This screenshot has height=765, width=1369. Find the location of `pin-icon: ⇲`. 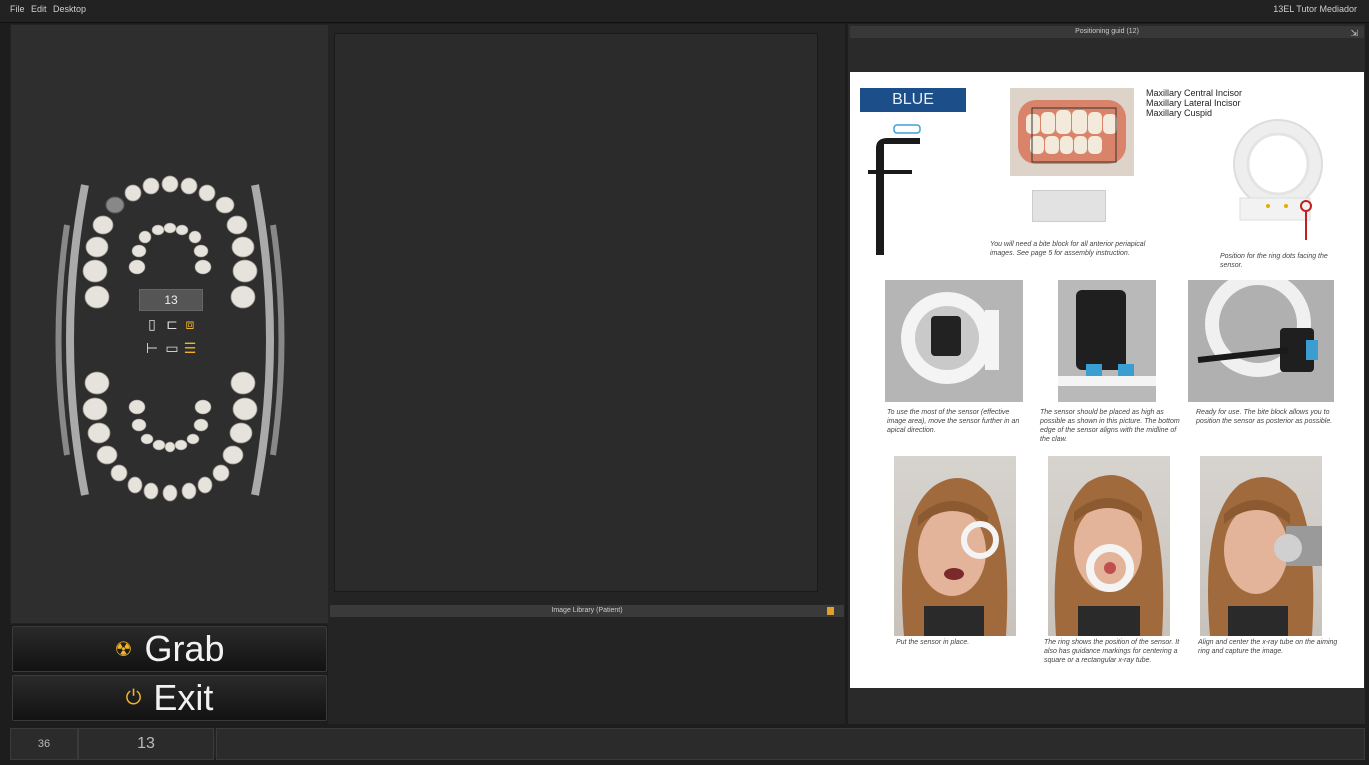

pin-icon: ⇲ is located at coordinates (1354, 33).